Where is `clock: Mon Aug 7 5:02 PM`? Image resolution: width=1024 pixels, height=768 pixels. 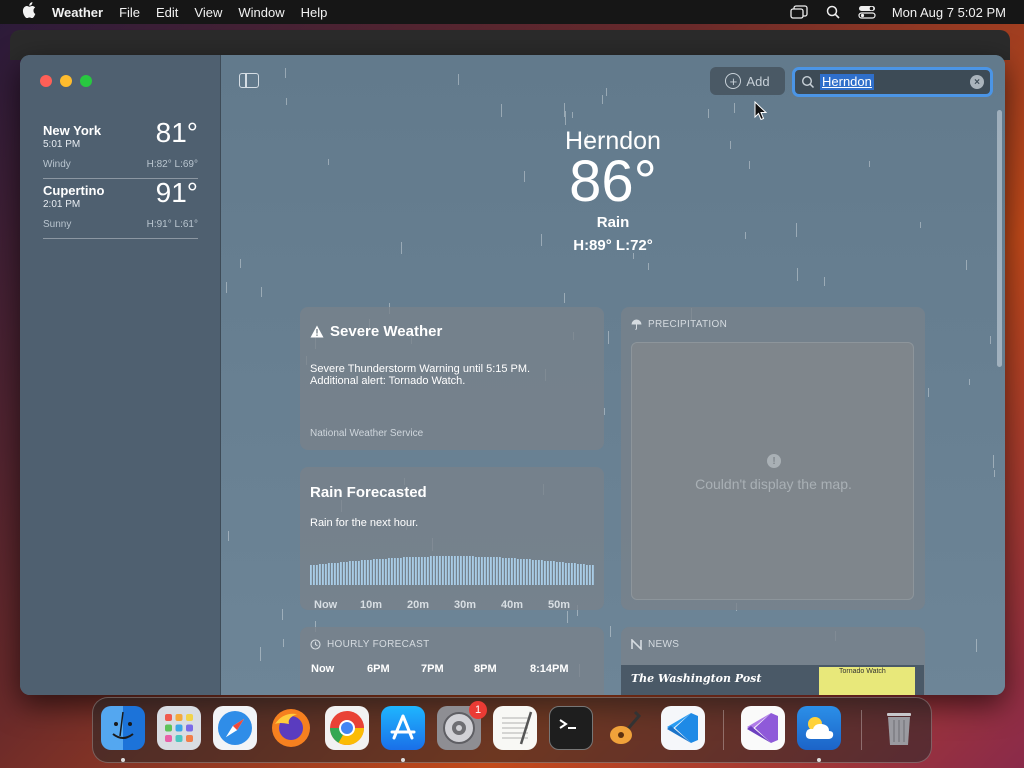
clock: Mon Aug 7 5:02 PM is located at coordinates (949, 12).